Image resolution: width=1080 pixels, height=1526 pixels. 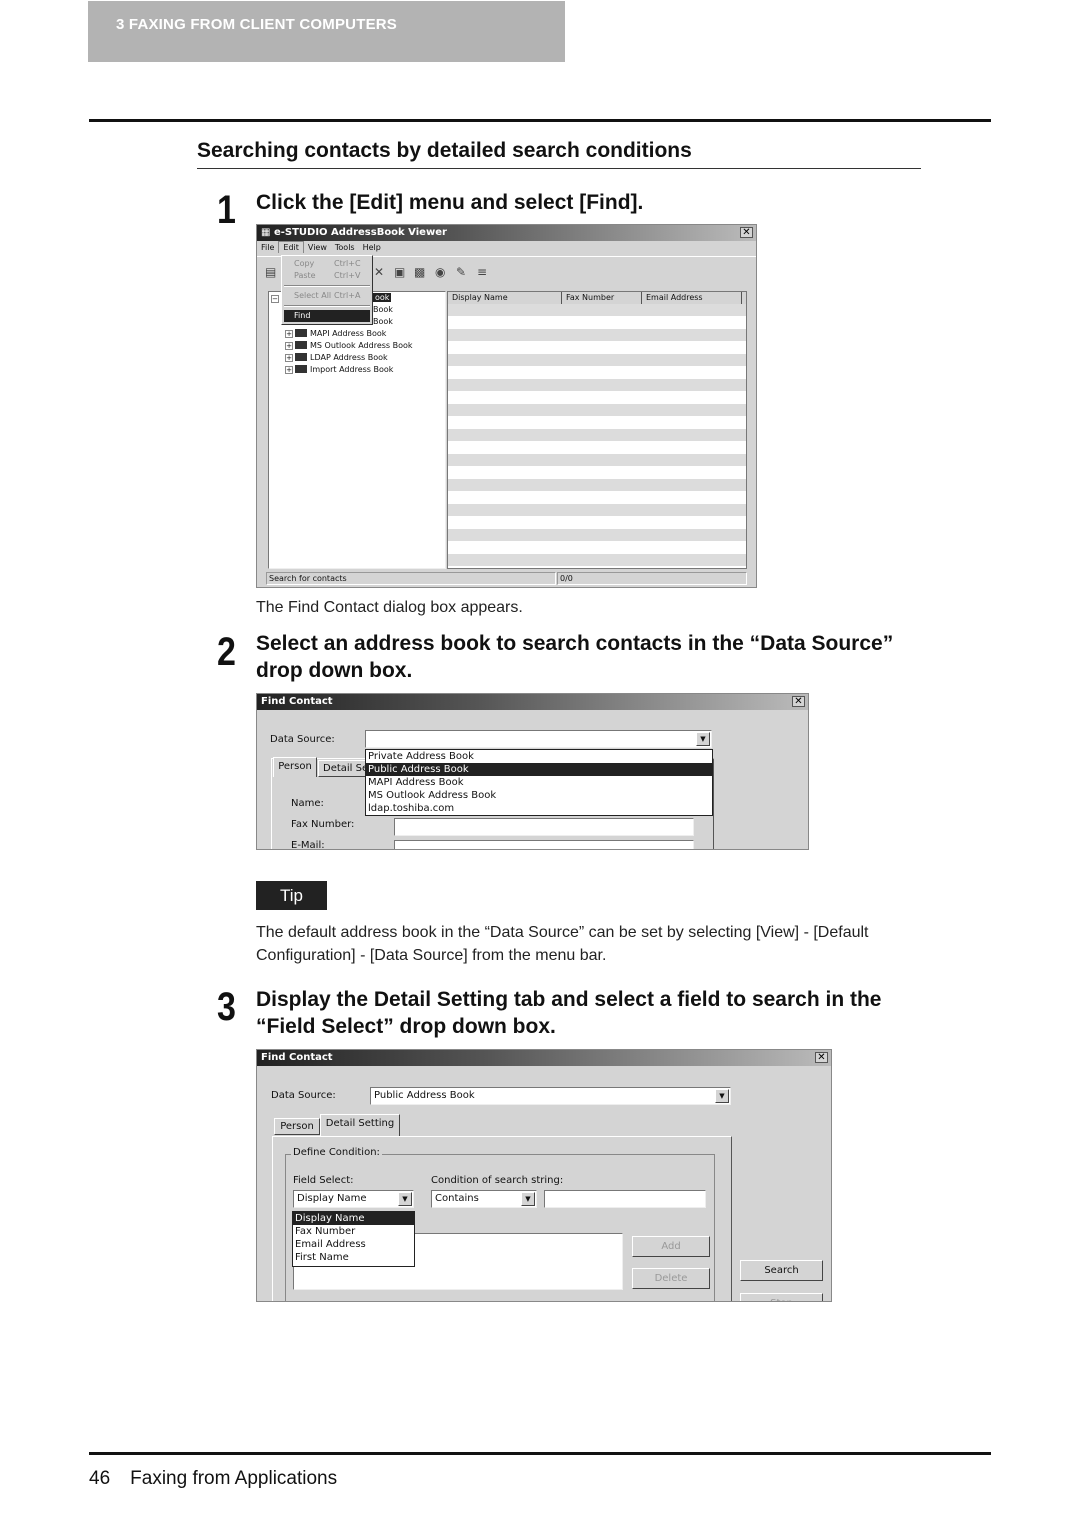 What do you see at coordinates (327, 316) in the screenshot?
I see `menu-item-find: Find` at bounding box center [327, 316].